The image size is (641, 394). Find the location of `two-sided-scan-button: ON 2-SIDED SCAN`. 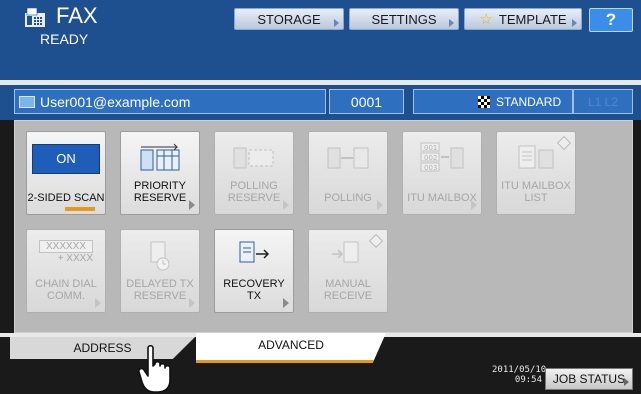

two-sided-scan-button: ON 2-SIDED SCAN is located at coordinates (66, 173).